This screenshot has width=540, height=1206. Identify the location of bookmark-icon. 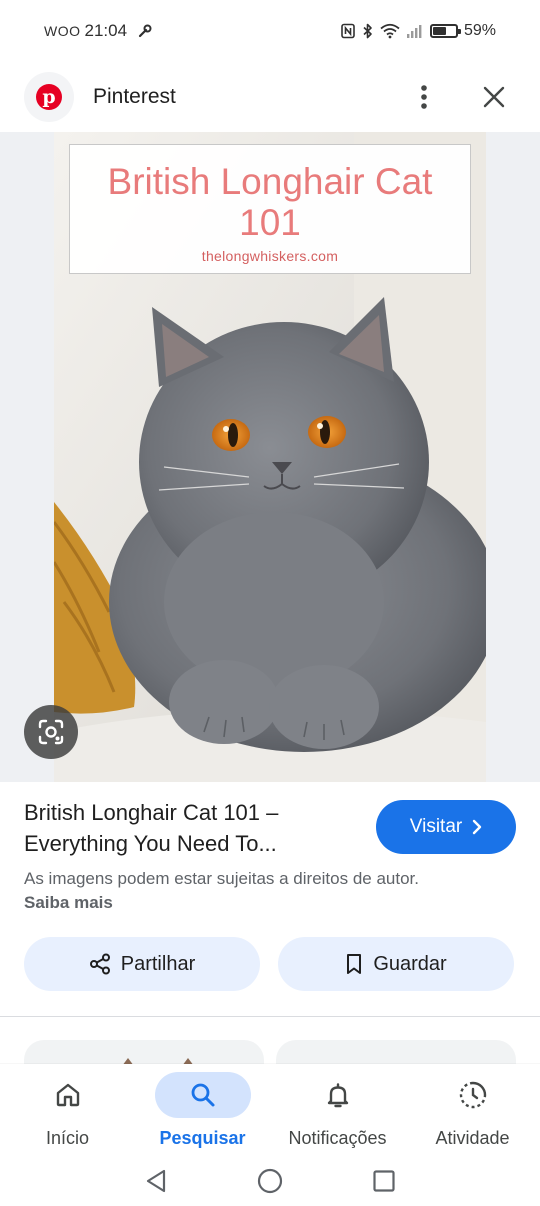
(354, 964).